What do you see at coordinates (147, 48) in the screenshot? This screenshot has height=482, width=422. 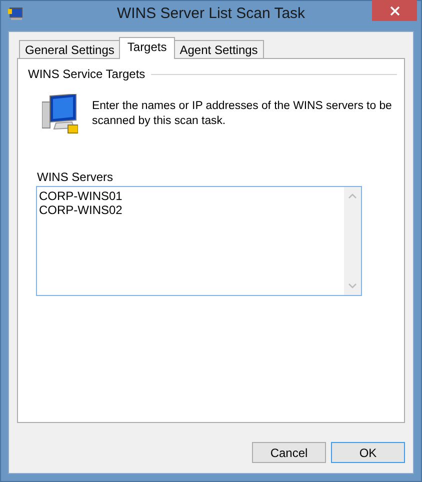 I see `tab: Targets` at bounding box center [147, 48].